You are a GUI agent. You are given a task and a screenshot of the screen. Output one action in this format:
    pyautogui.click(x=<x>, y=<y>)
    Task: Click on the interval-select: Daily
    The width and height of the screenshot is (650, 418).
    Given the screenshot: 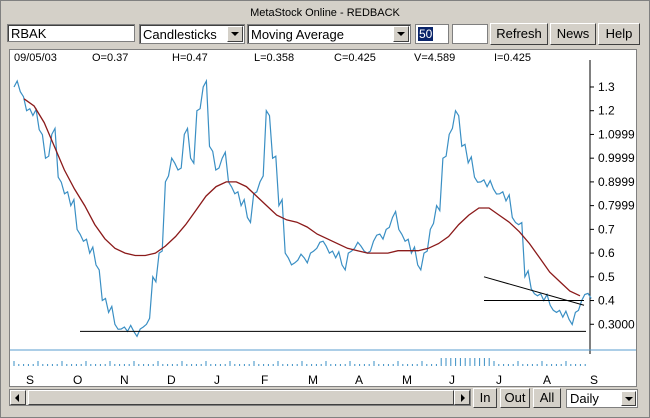 What is the action you would take?
    pyautogui.click(x=602, y=398)
    